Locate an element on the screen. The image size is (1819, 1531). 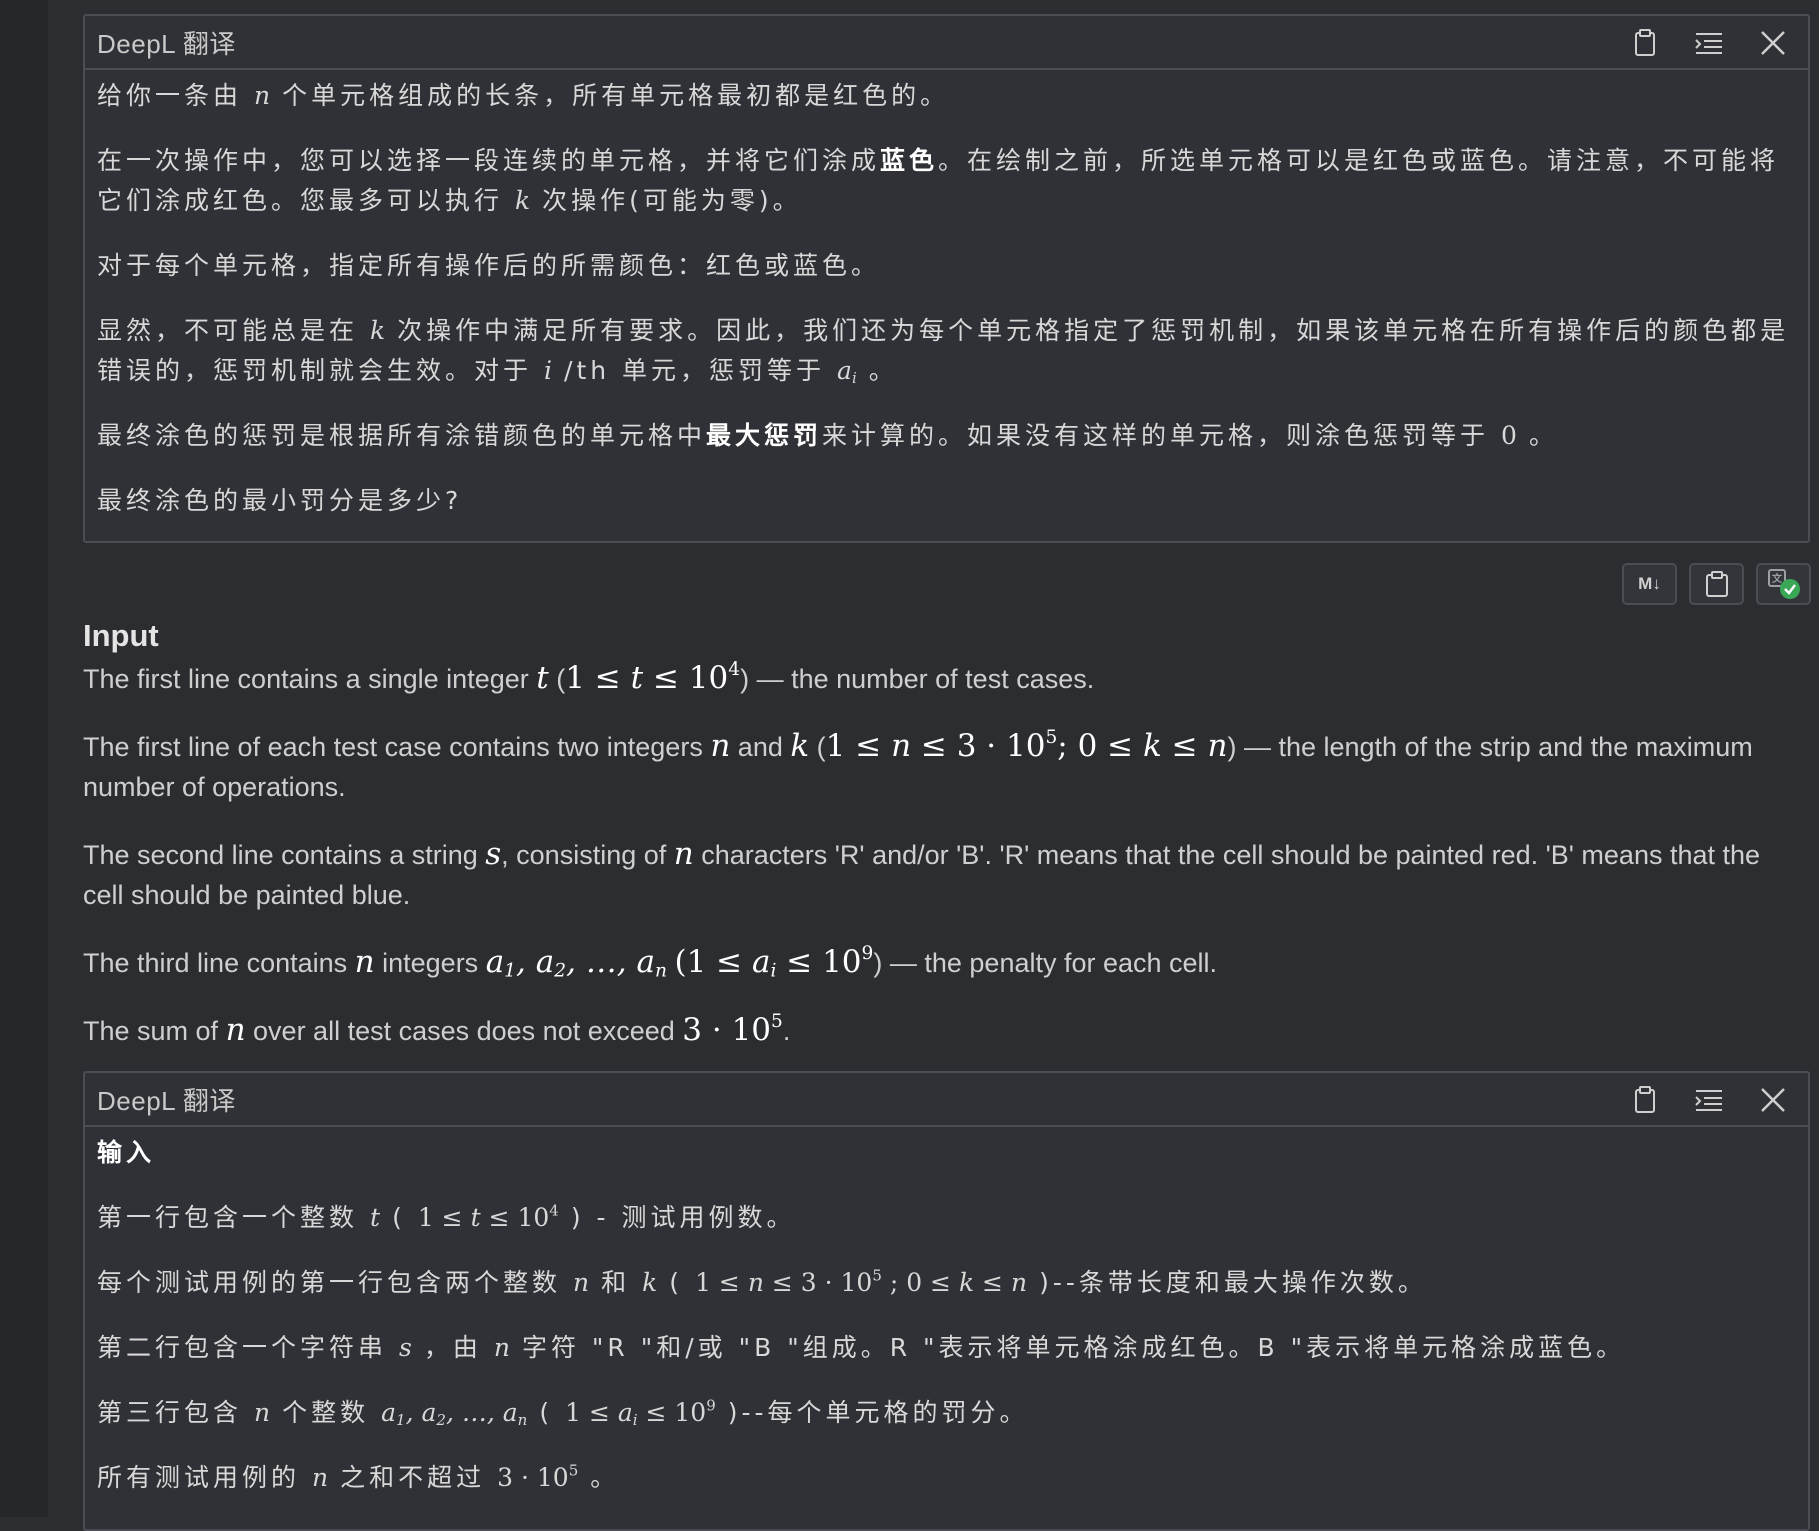
translation-heading: 输入 is located at coordinates (126, 1152).